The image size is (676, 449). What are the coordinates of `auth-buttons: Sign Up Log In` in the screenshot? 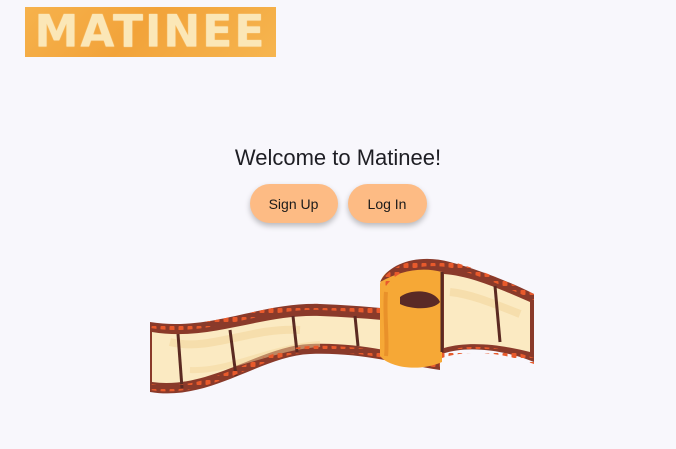 It's located at (338, 203).